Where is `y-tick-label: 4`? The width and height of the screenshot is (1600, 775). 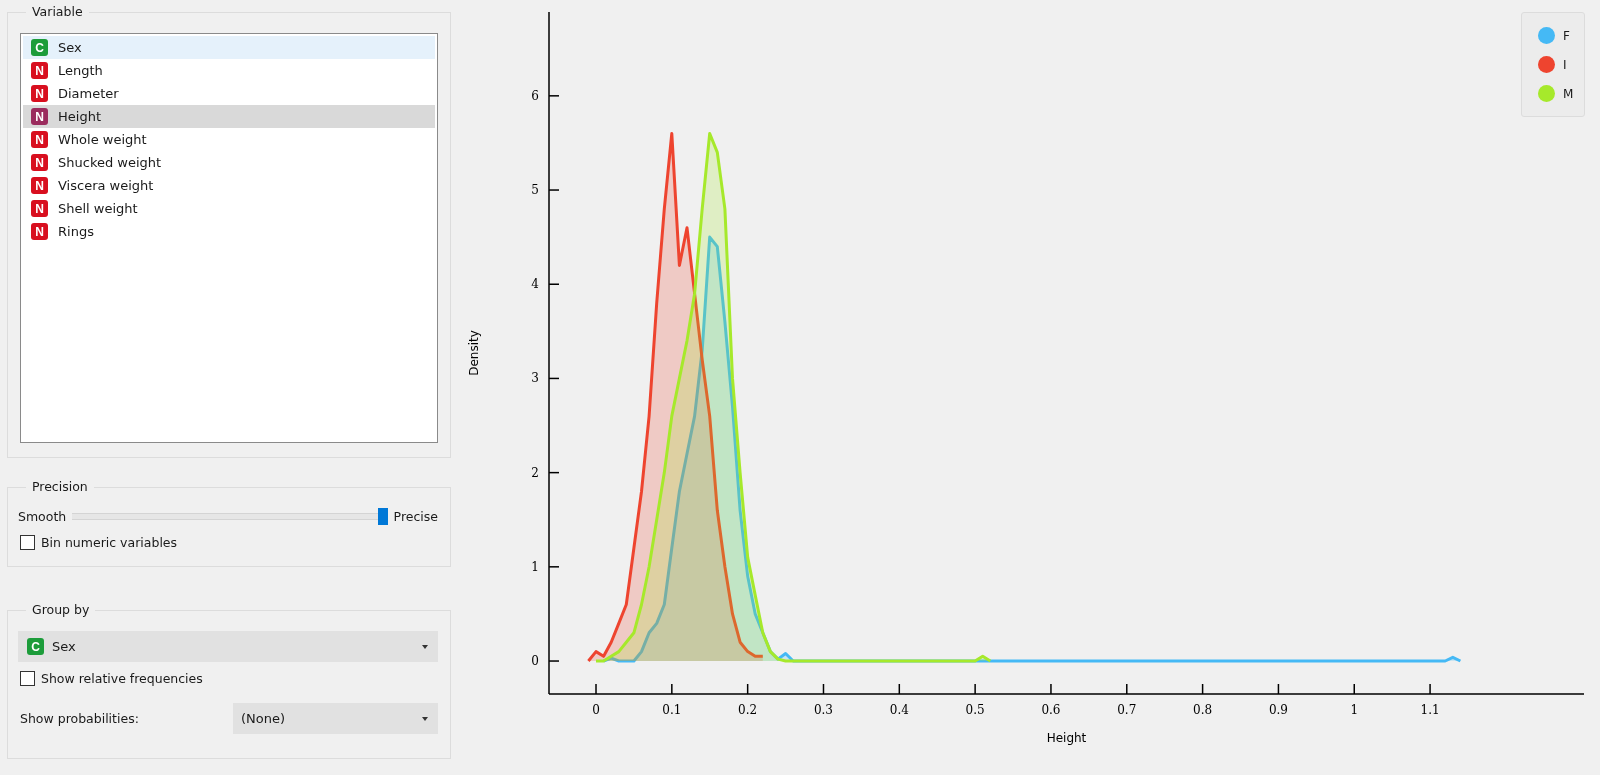 y-tick-label: 4 is located at coordinates (535, 284).